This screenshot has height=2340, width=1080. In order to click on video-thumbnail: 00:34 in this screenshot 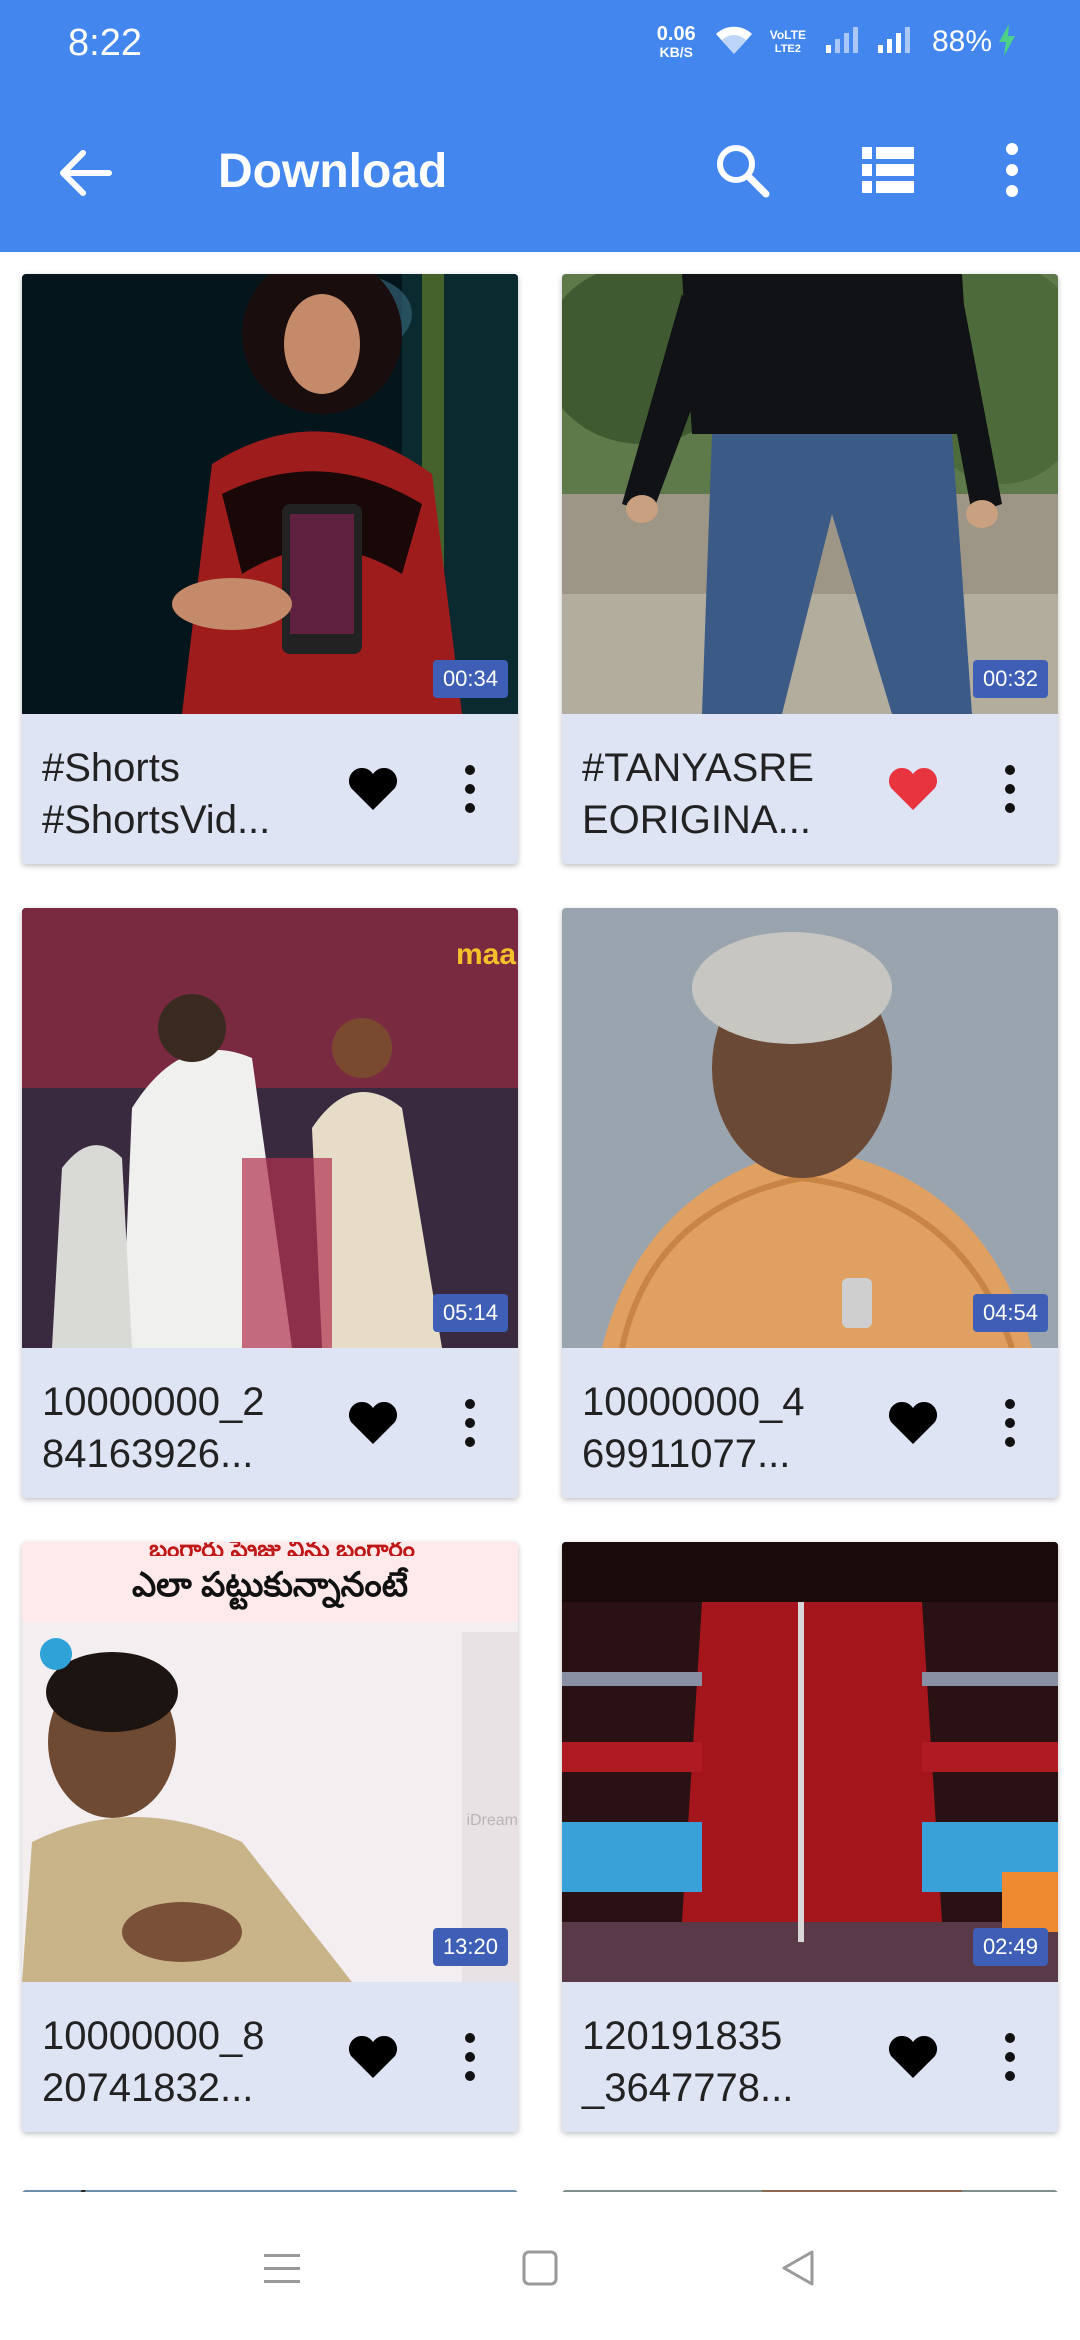, I will do `click(270, 494)`.